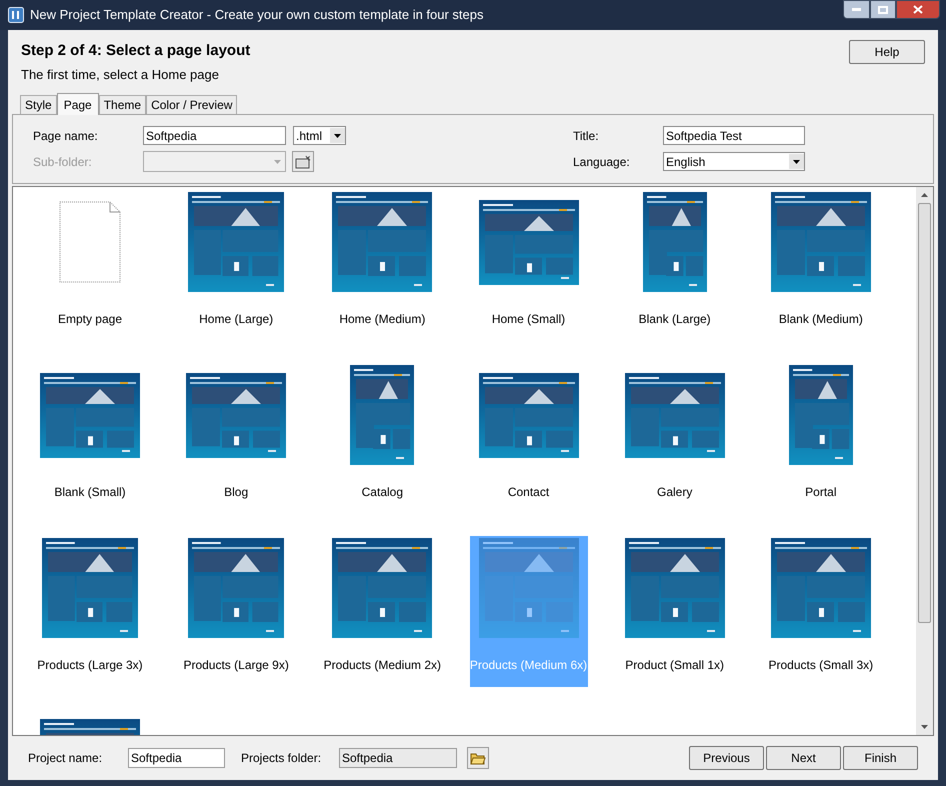 This screenshot has width=946, height=786. What do you see at coordinates (382, 276) in the screenshot?
I see `layout-item: Home (Medium)` at bounding box center [382, 276].